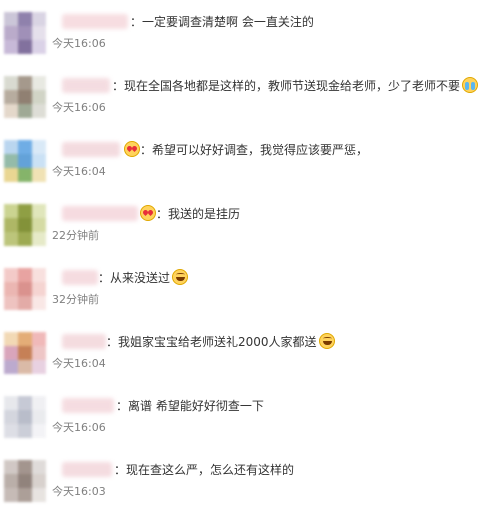 The width and height of the screenshot is (497, 512). What do you see at coordinates (75, 299) in the screenshot?
I see `comment-time: 32分钟前` at bounding box center [75, 299].